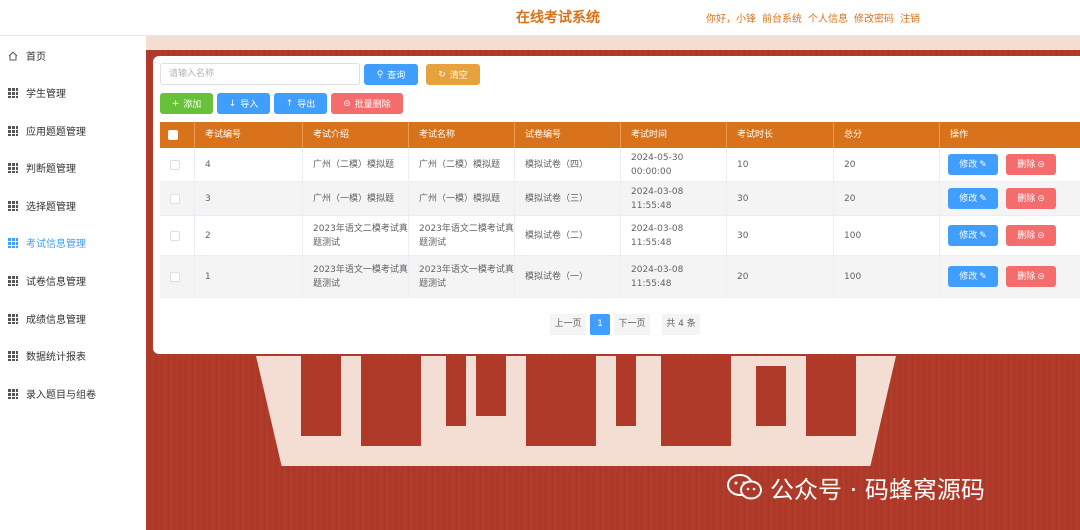  What do you see at coordinates (877, 489) in the screenshot?
I see `watermark-text: 公众号 · 码蜂窝源码` at bounding box center [877, 489].